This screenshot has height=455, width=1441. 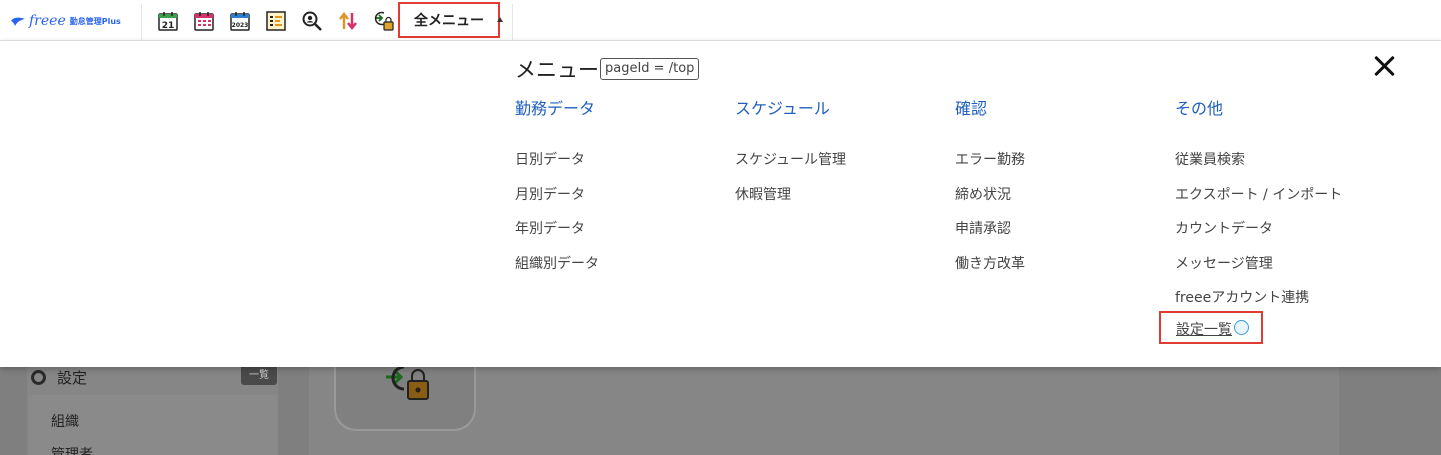 What do you see at coordinates (259, 376) in the screenshot?
I see `background-list-badge: 一覧` at bounding box center [259, 376].